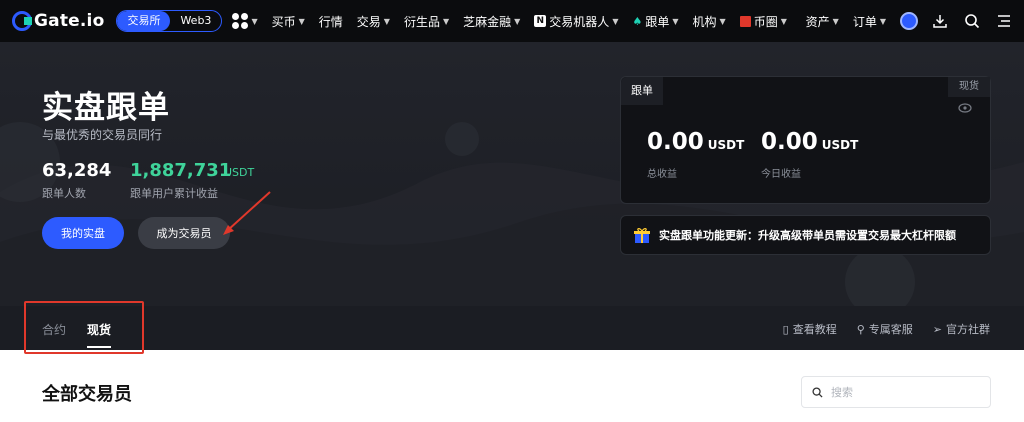 This screenshot has width=1024, height=422. Describe the element at coordinates (709, 21) in the screenshot. I see `nav-item-institution: 机构 ▼` at that location.